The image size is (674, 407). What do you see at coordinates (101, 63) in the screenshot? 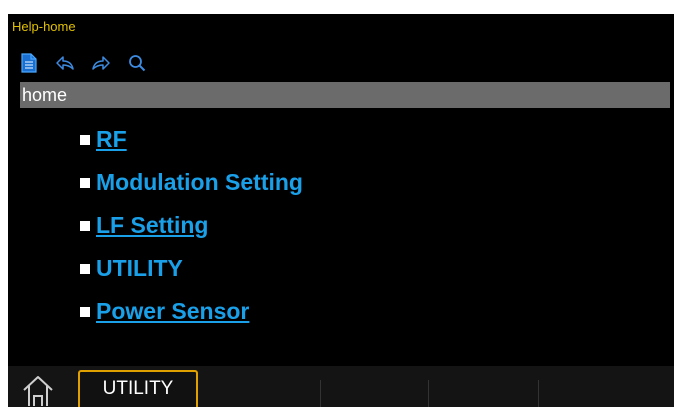
I see `forward-icon` at bounding box center [101, 63].